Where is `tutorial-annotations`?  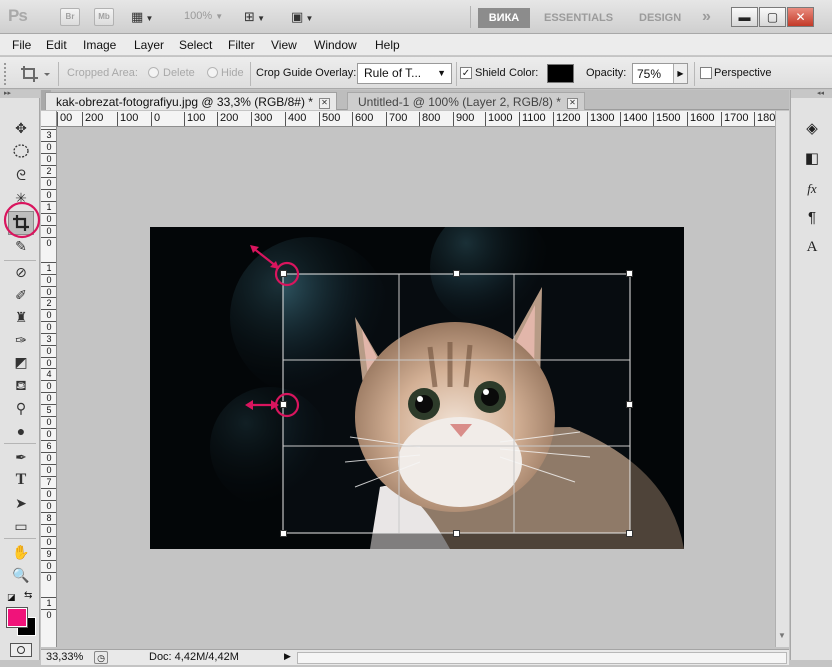
tutorial-annotations is located at coordinates (151, 309).